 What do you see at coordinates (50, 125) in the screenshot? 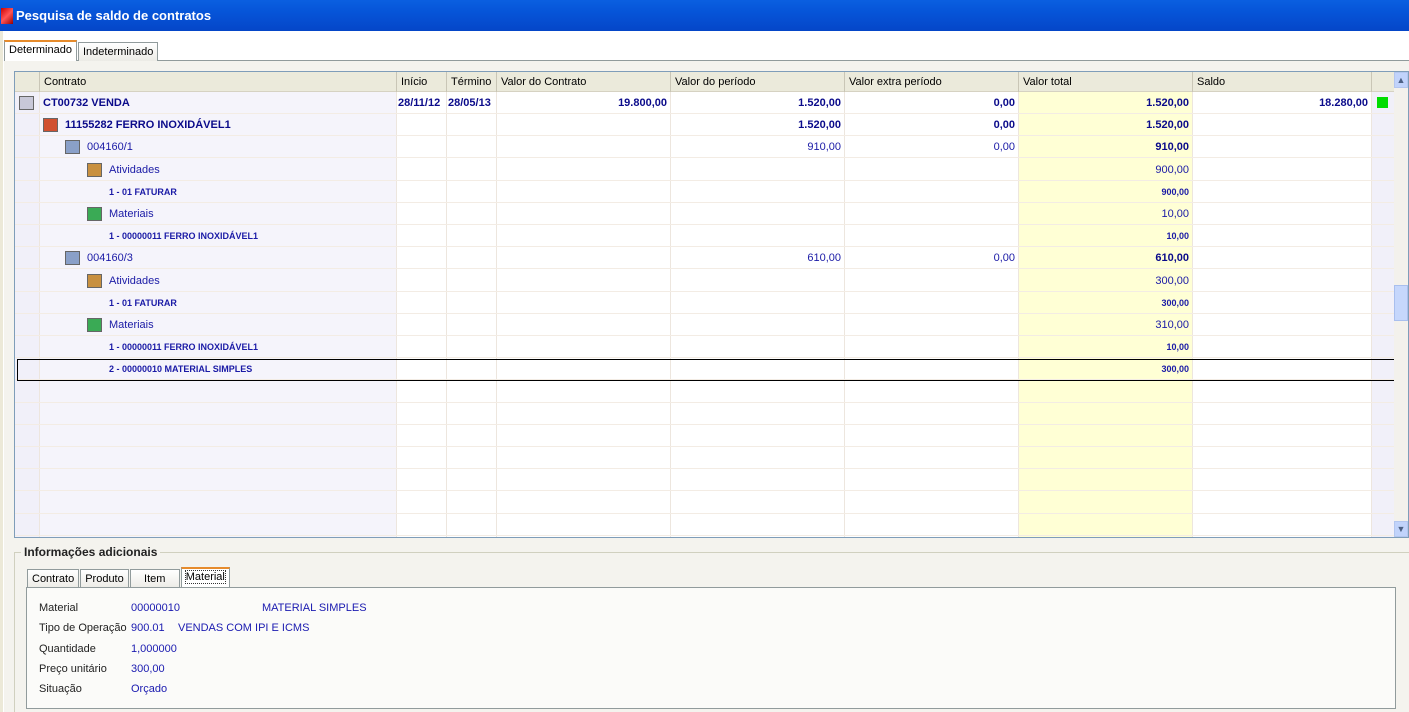
I see `product-box-icon` at bounding box center [50, 125].